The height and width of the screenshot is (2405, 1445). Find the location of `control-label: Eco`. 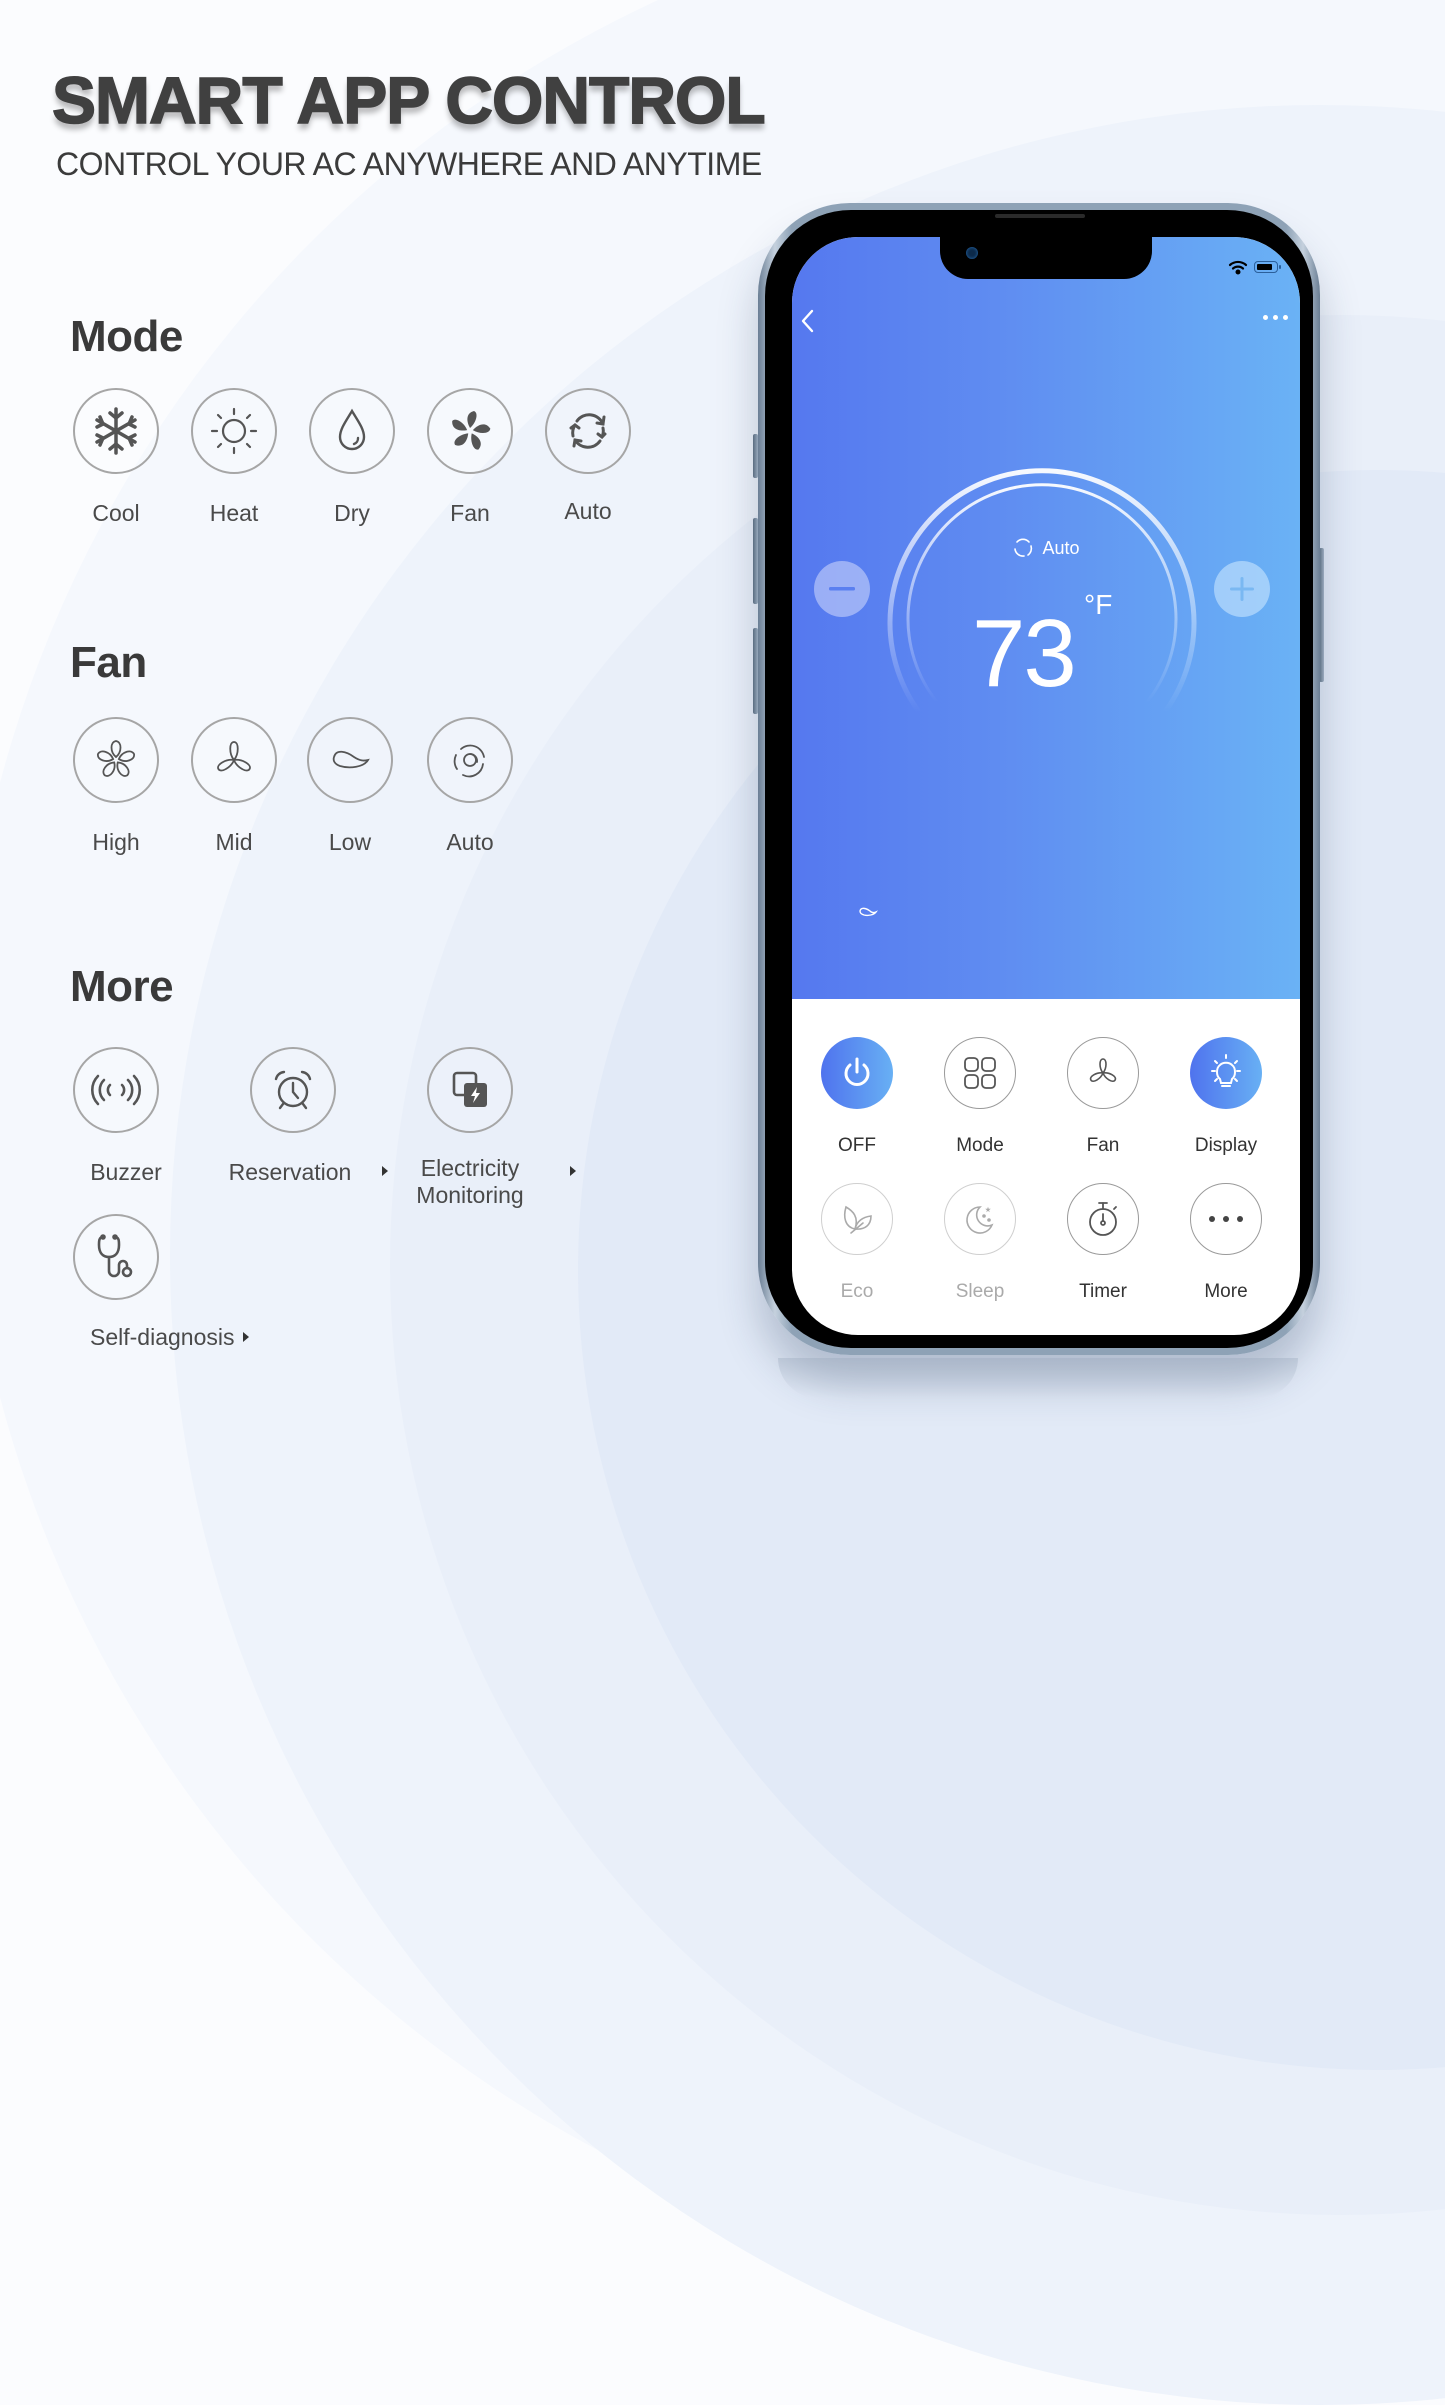

control-label: Eco is located at coordinates (857, 1291).